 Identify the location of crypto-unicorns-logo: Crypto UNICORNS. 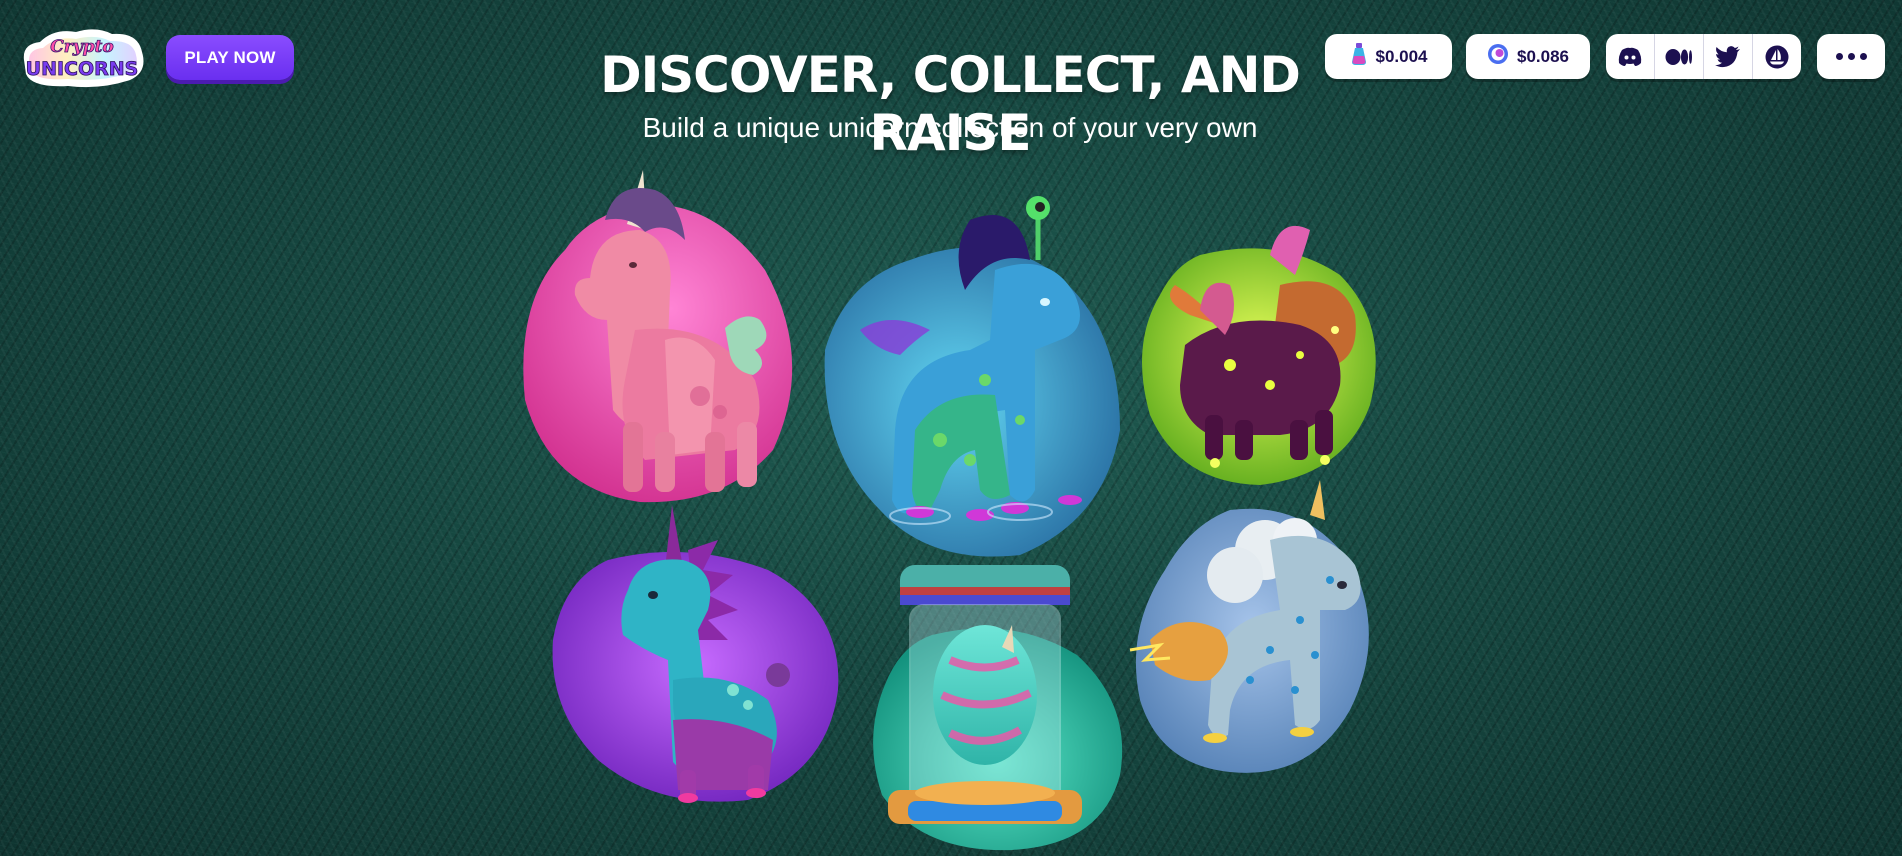
(84, 57).